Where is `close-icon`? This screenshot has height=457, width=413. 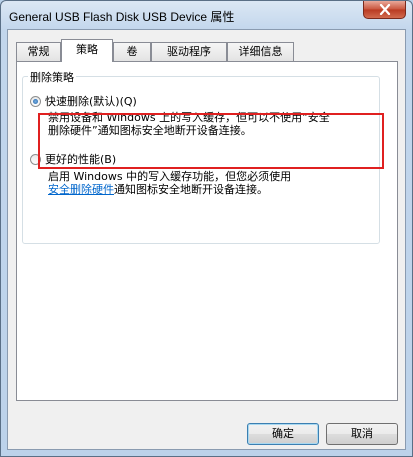 close-icon is located at coordinates (385, 9).